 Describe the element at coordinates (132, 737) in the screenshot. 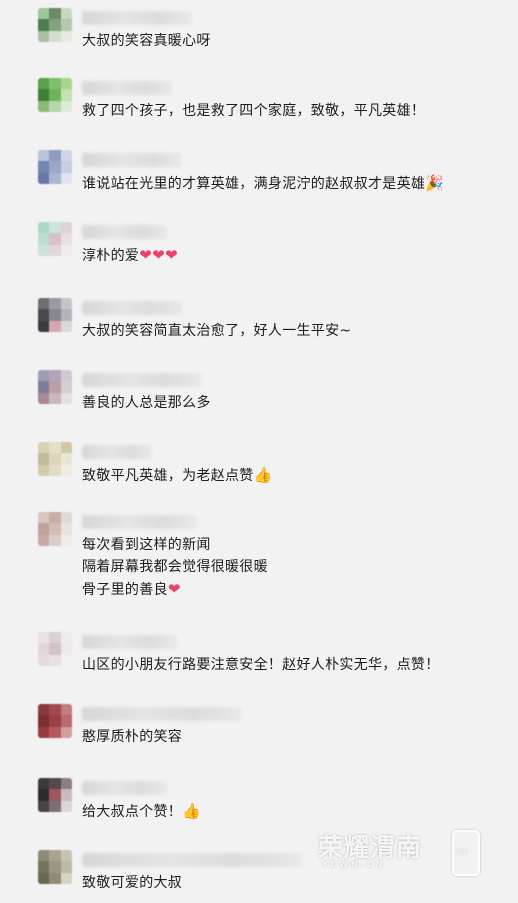

I see `comment-text: 憨厚质朴的笑容` at that location.